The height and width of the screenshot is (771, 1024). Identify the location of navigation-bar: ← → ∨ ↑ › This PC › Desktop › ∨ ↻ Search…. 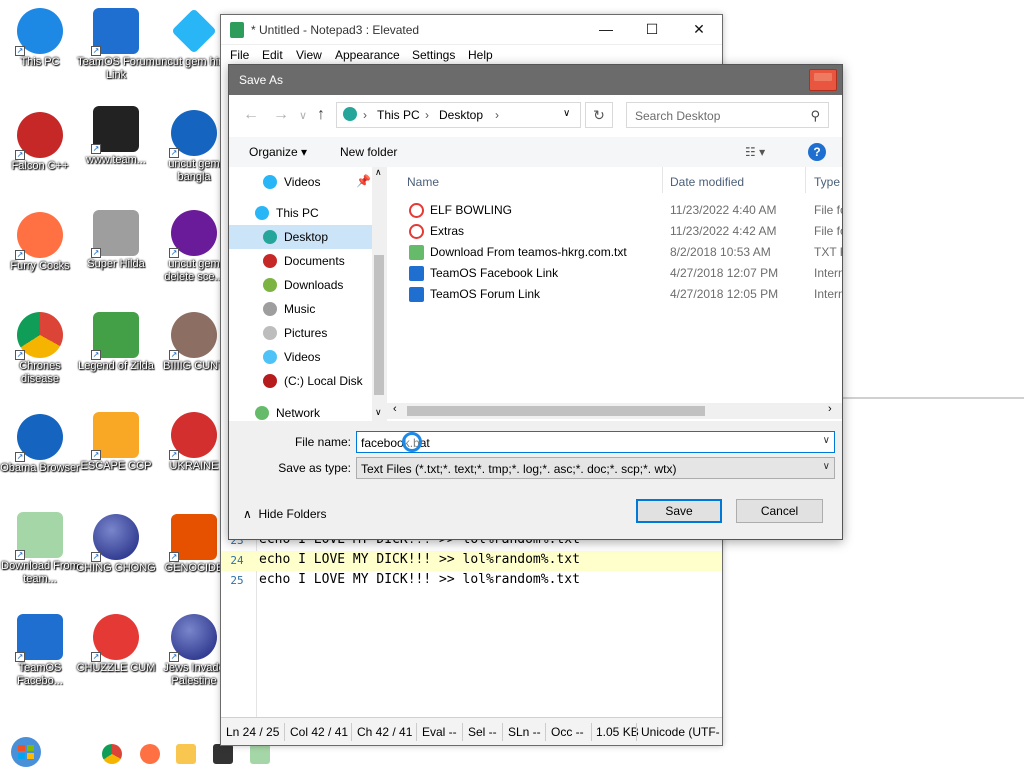
(535, 116).